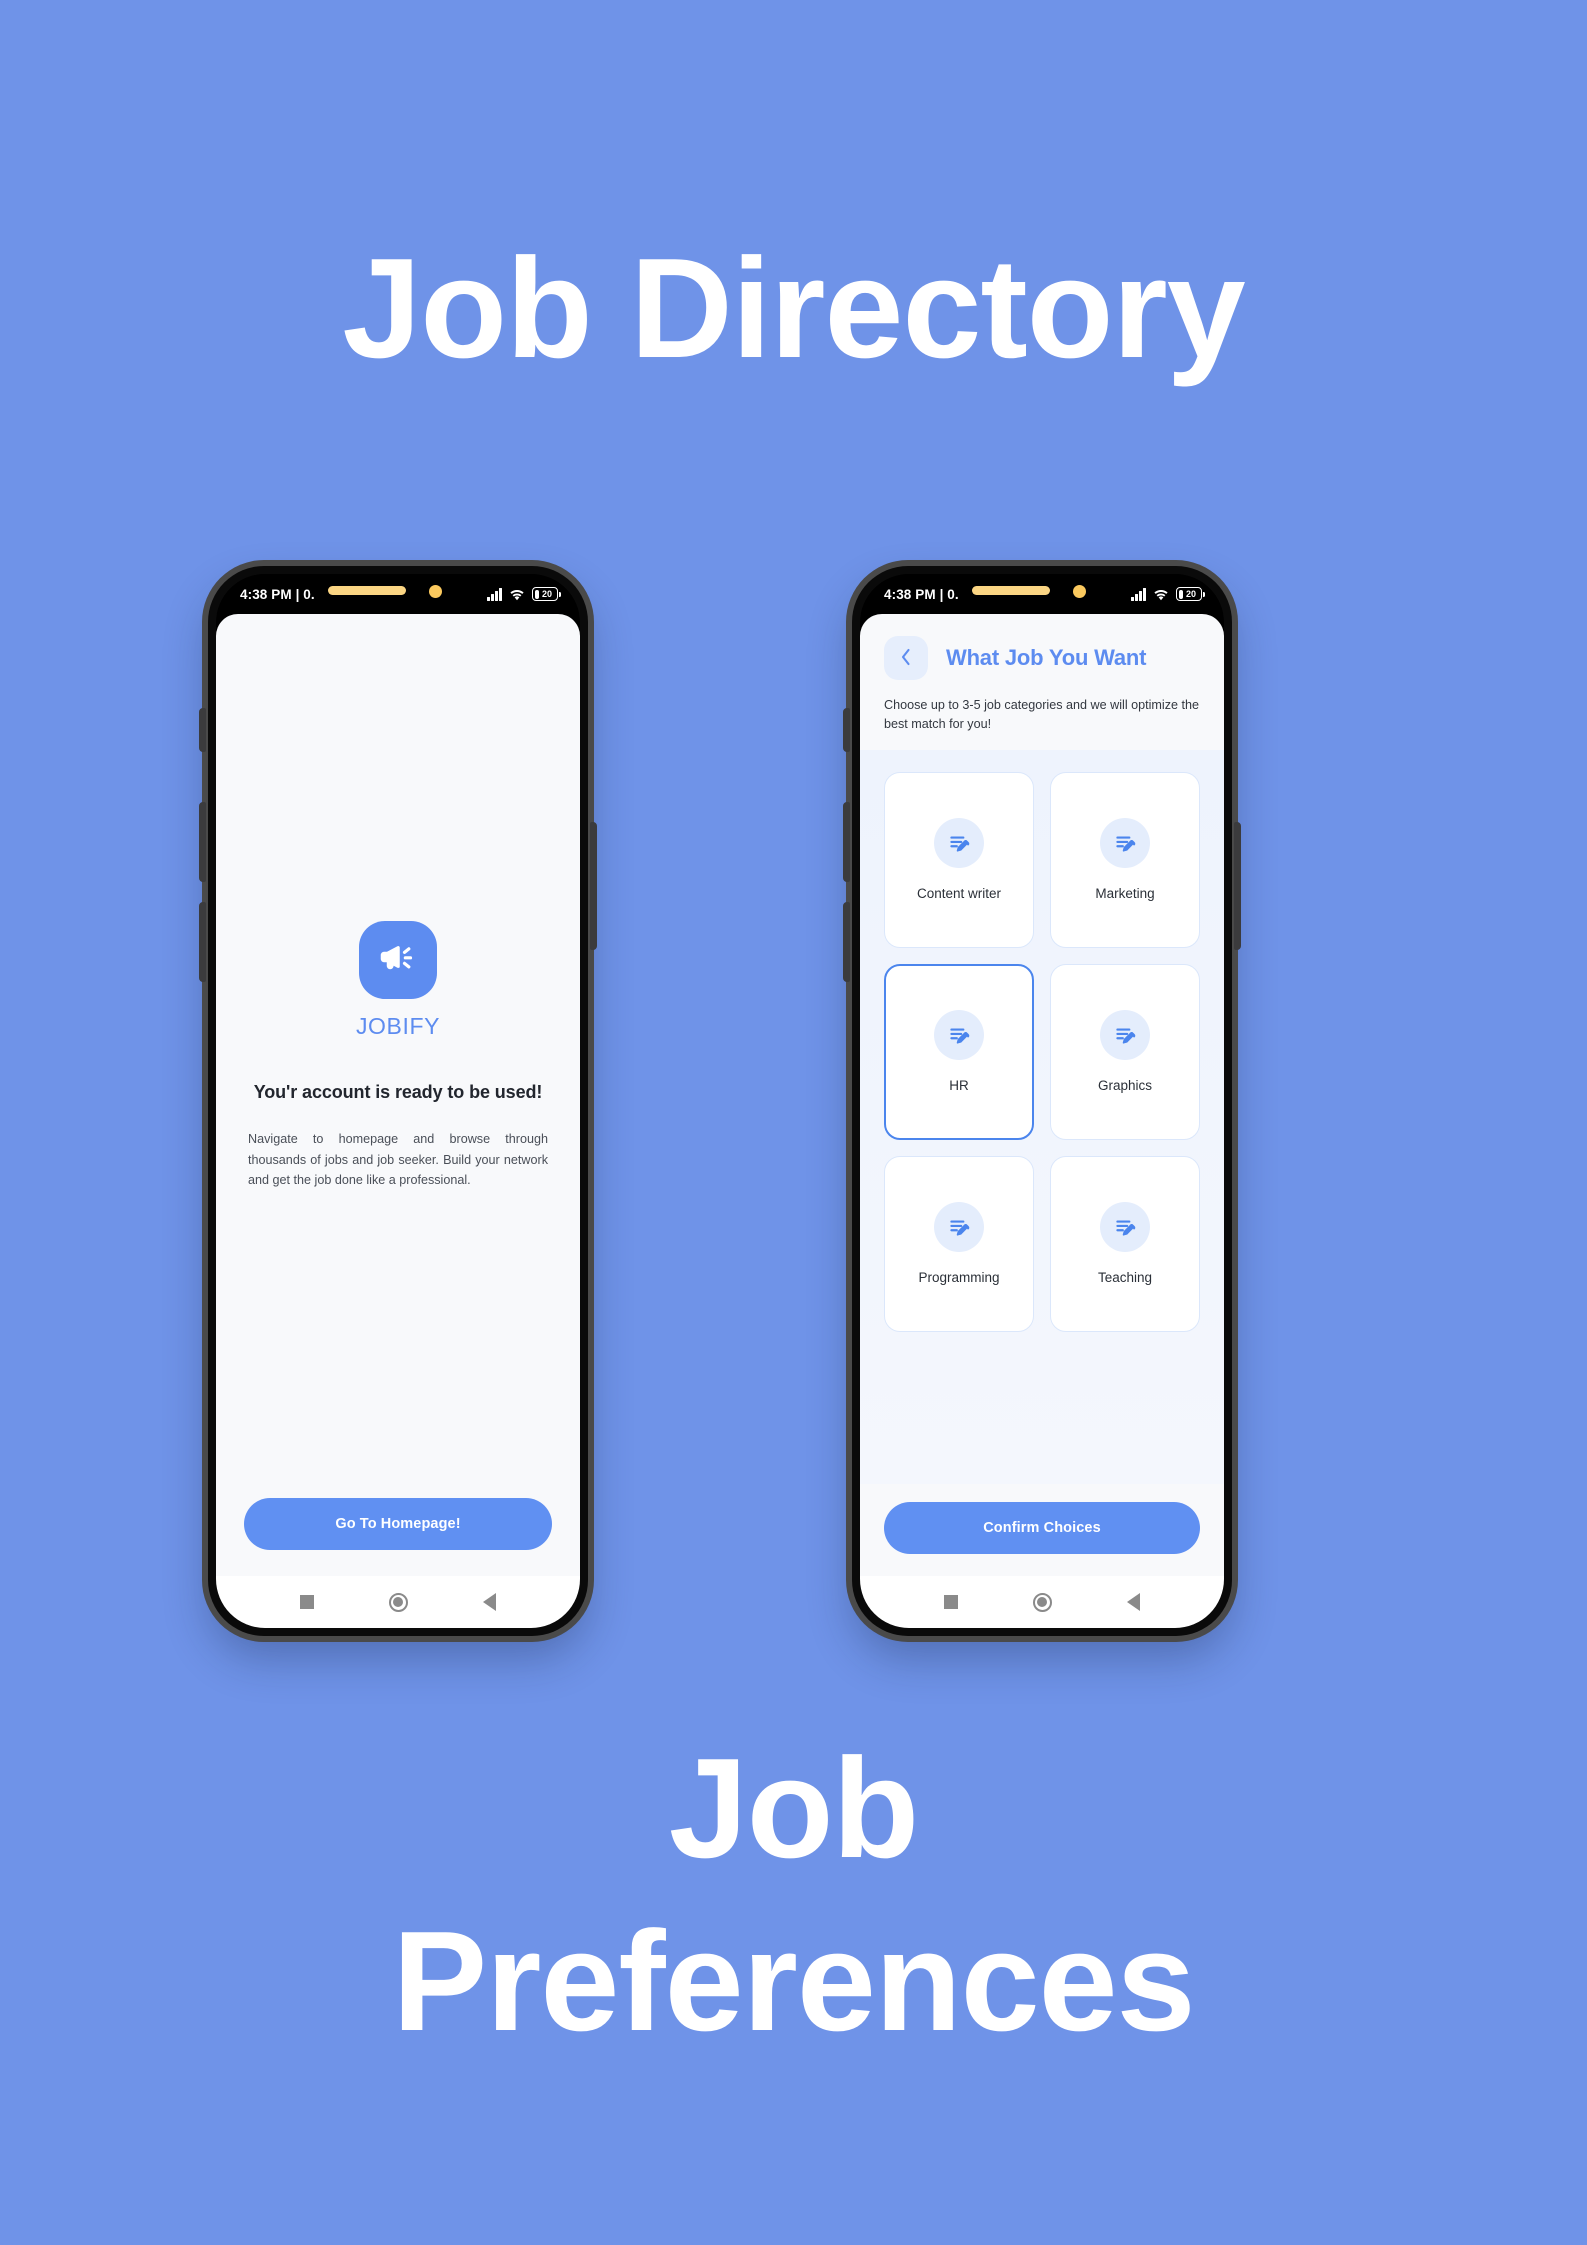 The width and height of the screenshot is (1587, 2245). I want to click on brand-name: JOBIFY, so click(398, 1026).